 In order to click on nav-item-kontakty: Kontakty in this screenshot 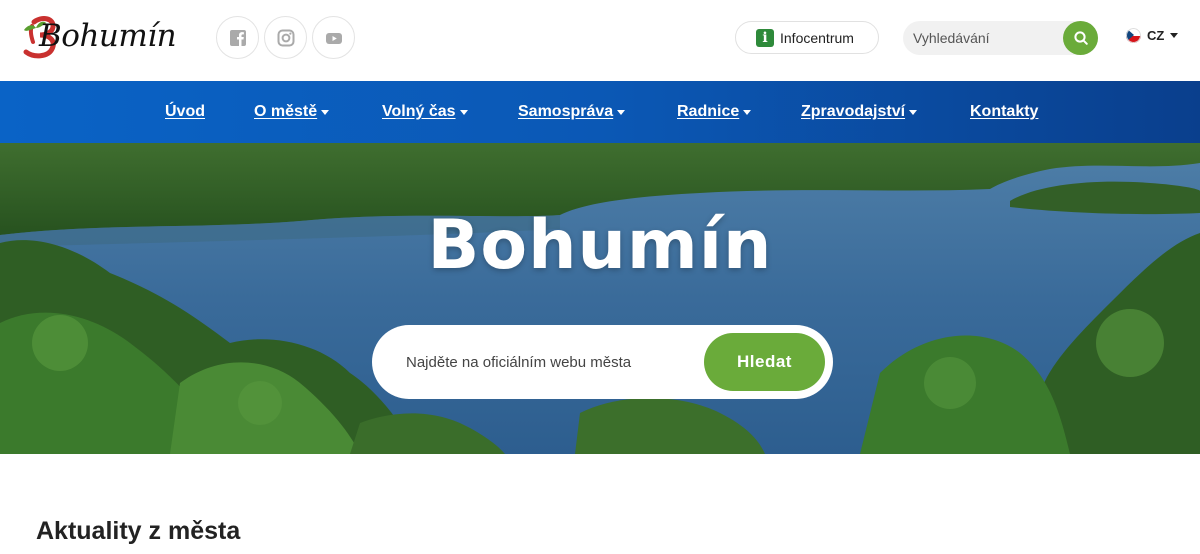, I will do `click(1004, 112)`.